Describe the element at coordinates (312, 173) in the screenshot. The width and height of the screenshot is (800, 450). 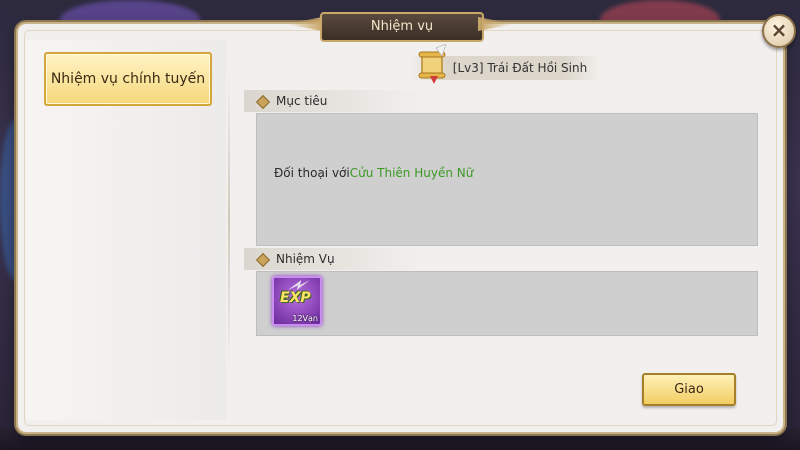
I see `goal-text-prefix: Đối thoại với` at that location.